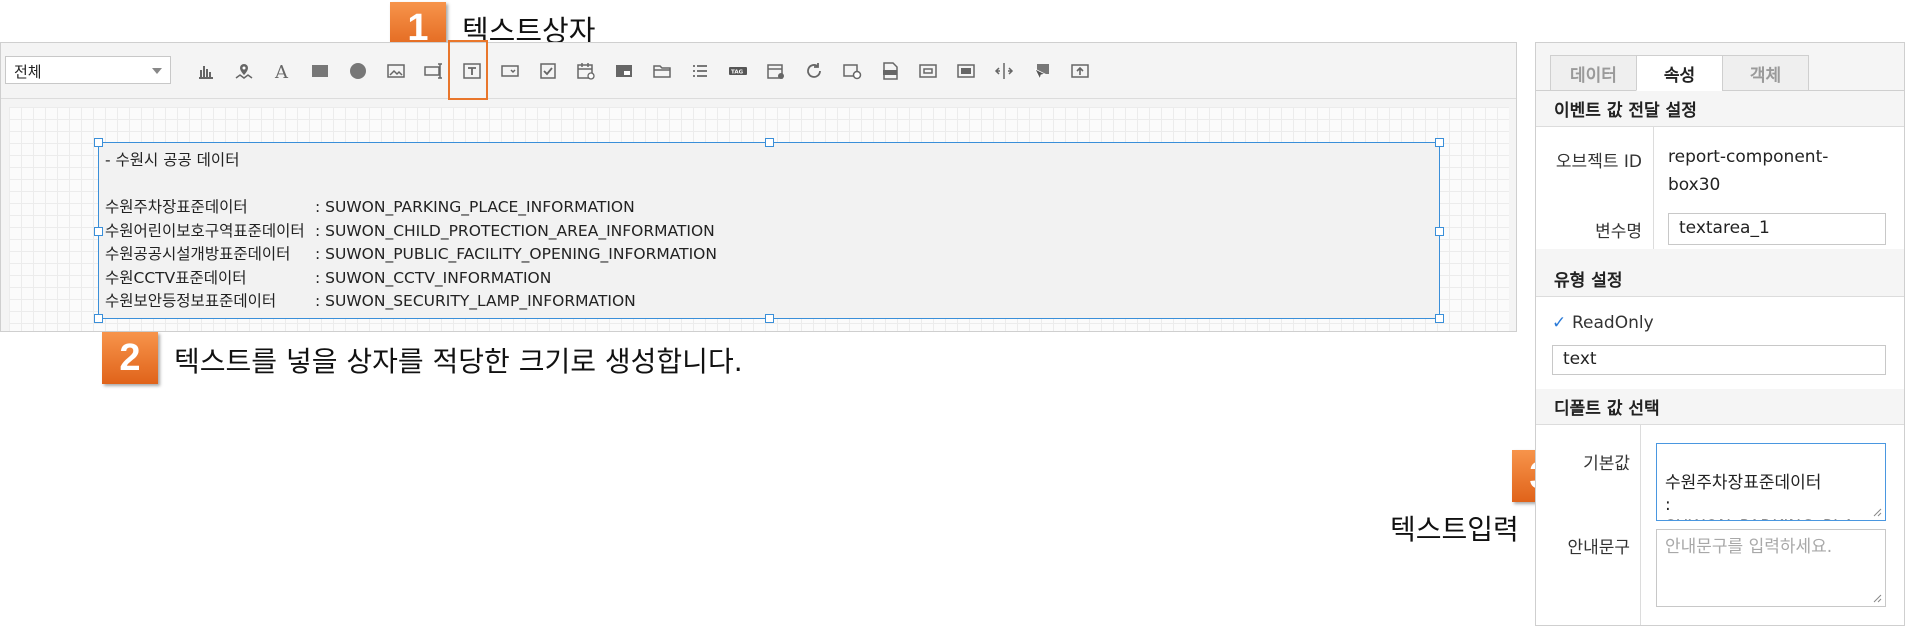 This screenshot has width=1905, height=626. I want to click on map-icon, so click(244, 71).